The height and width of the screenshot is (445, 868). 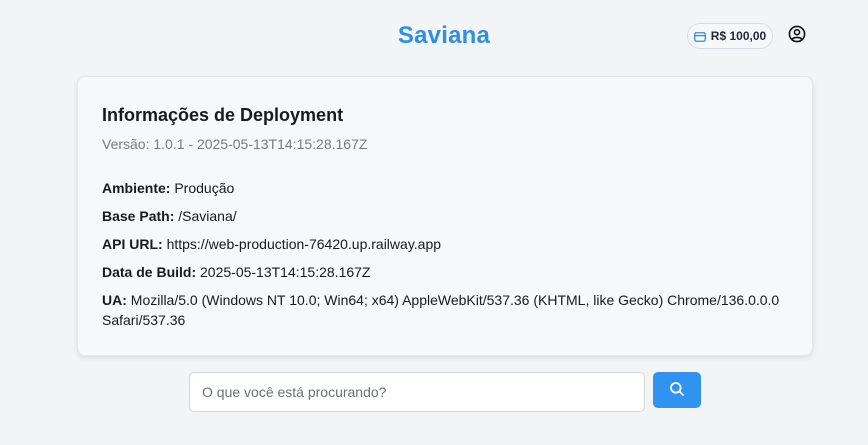 I want to click on search-input, so click(x=417, y=392).